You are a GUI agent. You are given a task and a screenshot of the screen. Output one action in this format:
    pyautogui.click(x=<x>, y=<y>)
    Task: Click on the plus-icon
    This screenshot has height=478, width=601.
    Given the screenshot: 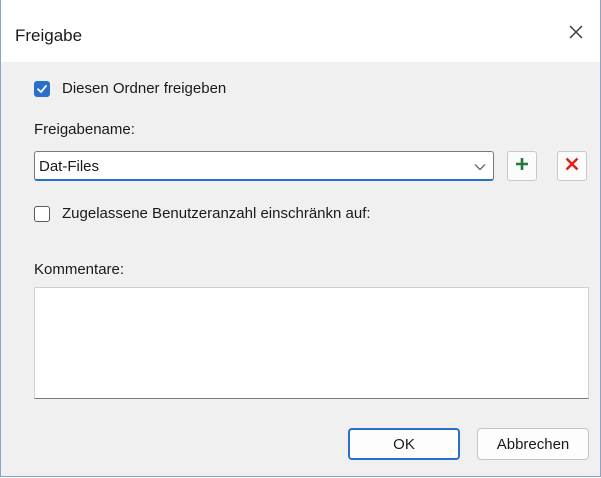 What is the action you would take?
    pyautogui.click(x=522, y=166)
    